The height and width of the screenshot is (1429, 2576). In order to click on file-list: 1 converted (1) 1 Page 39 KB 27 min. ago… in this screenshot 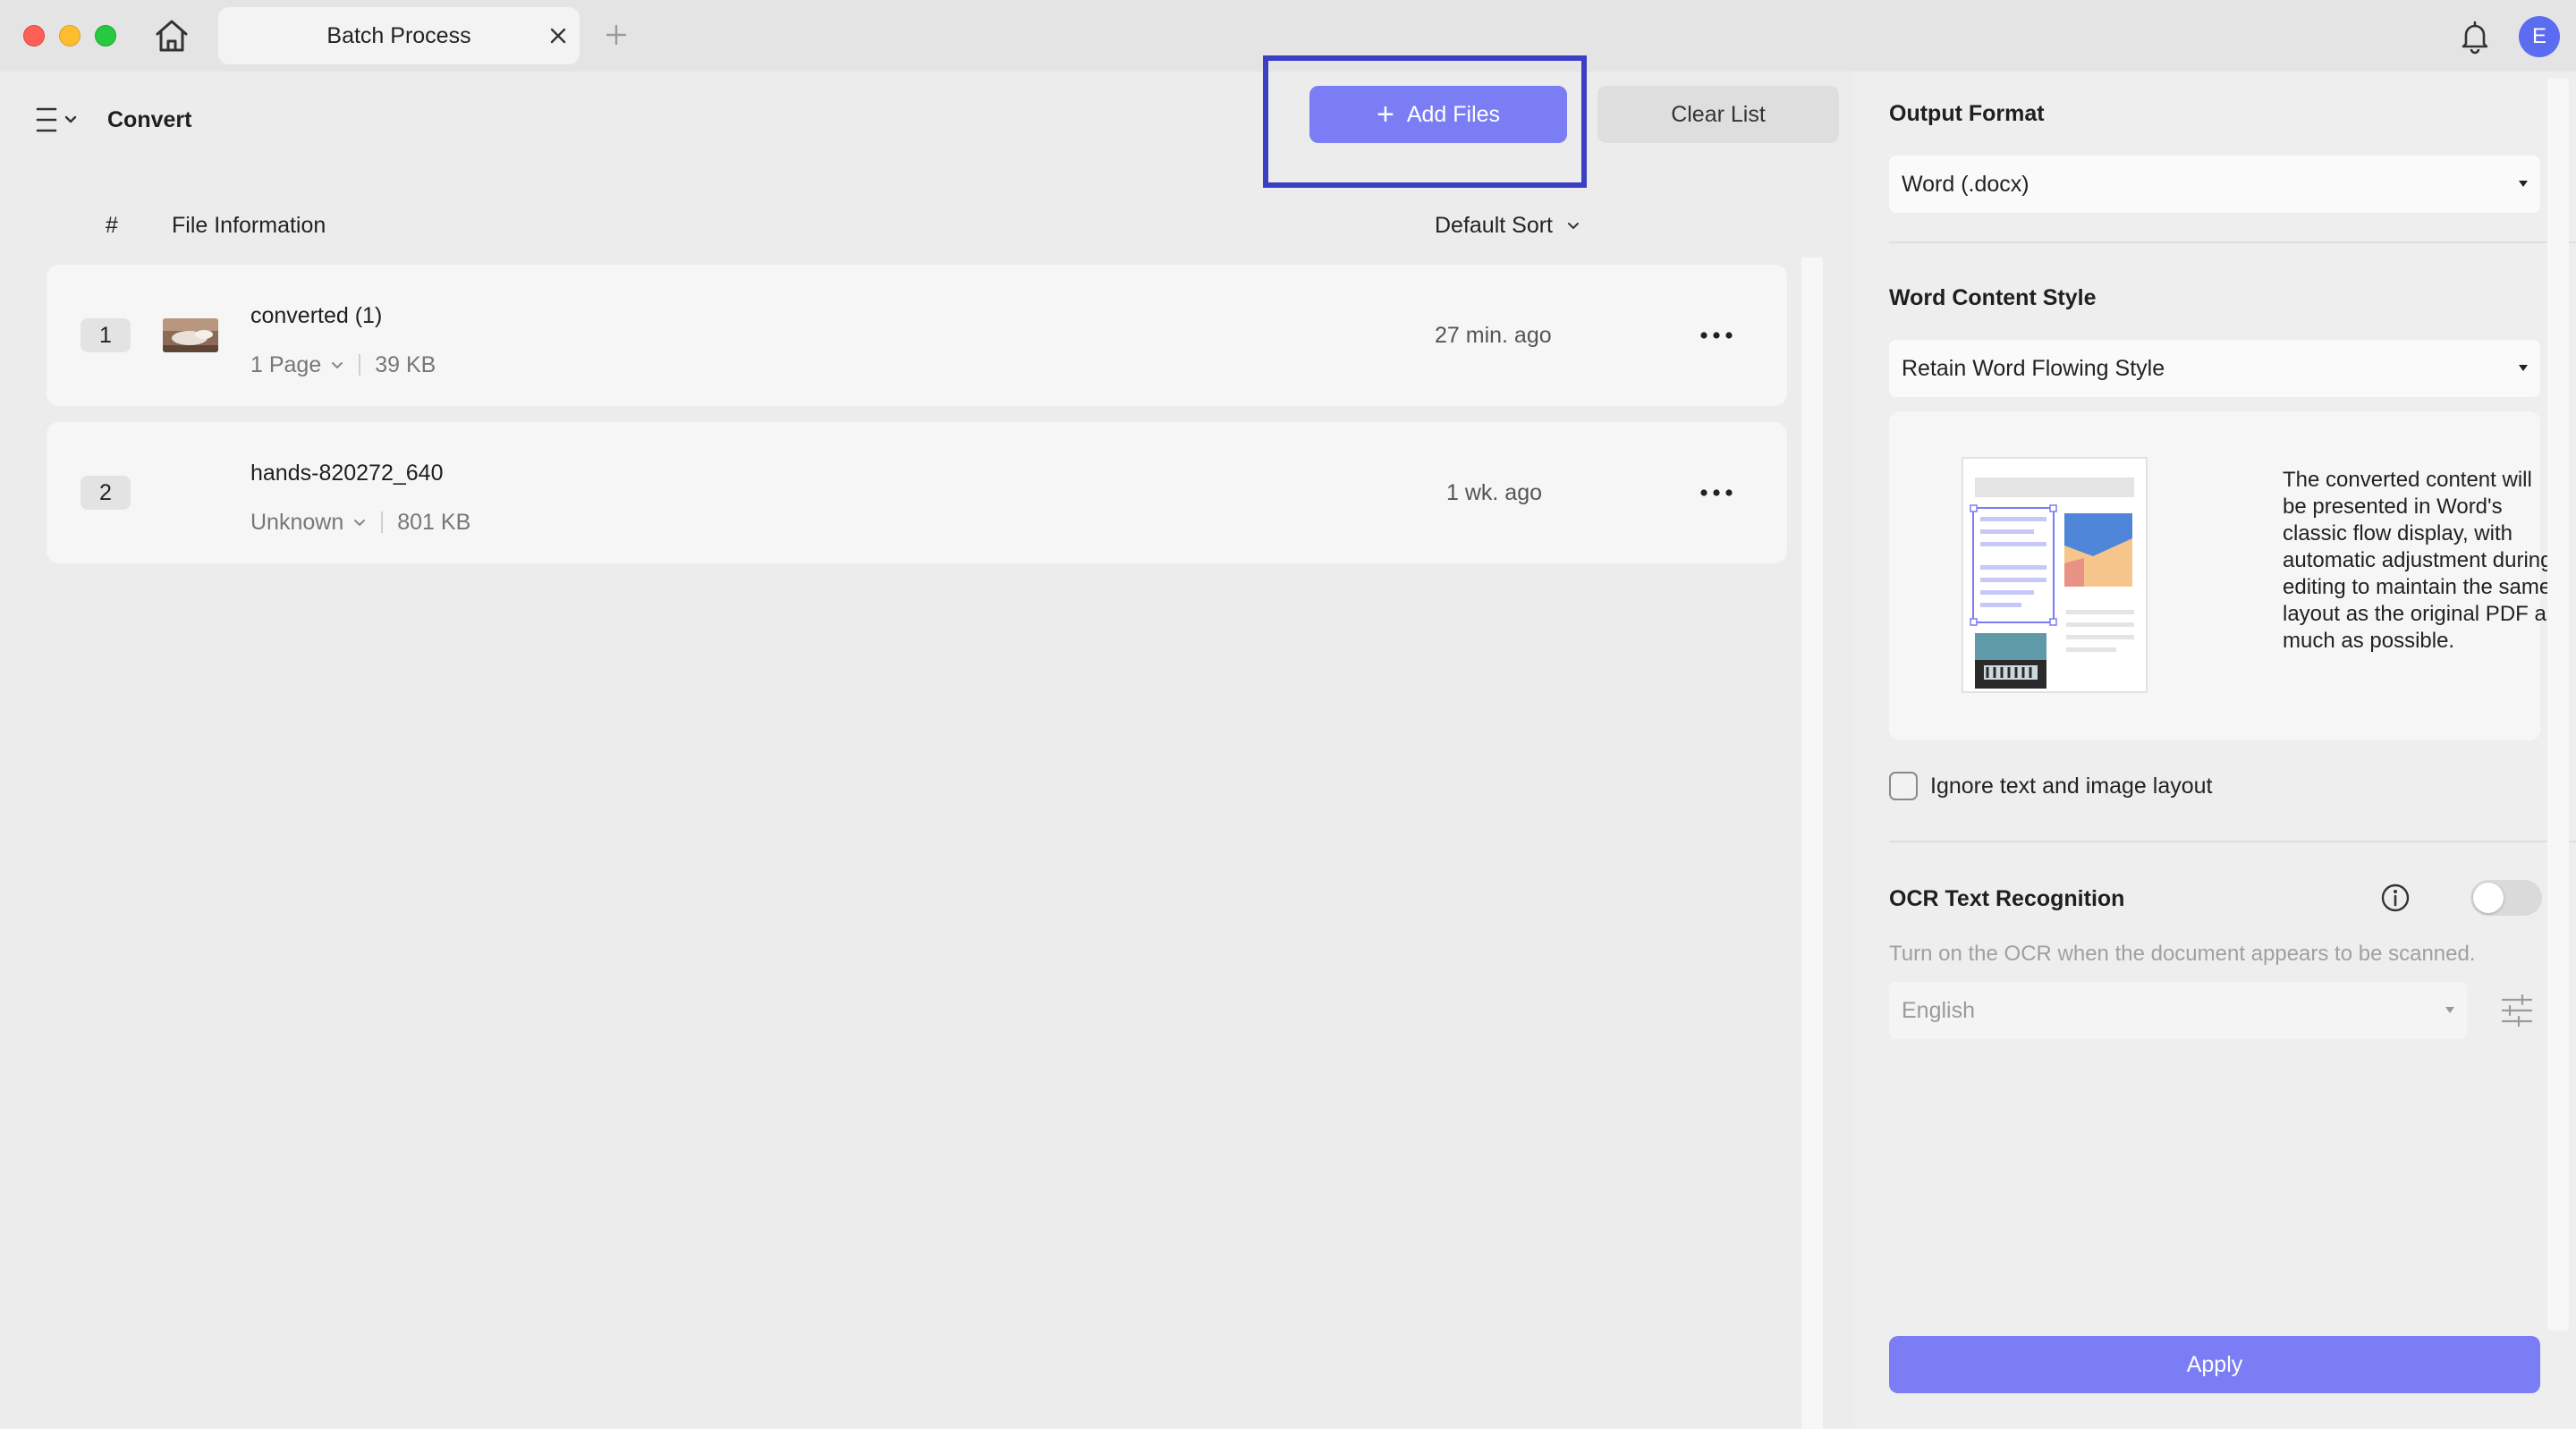, I will do `click(917, 422)`.